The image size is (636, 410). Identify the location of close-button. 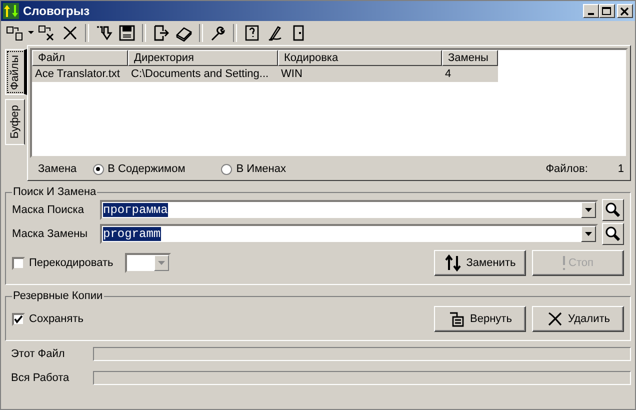
(625, 11).